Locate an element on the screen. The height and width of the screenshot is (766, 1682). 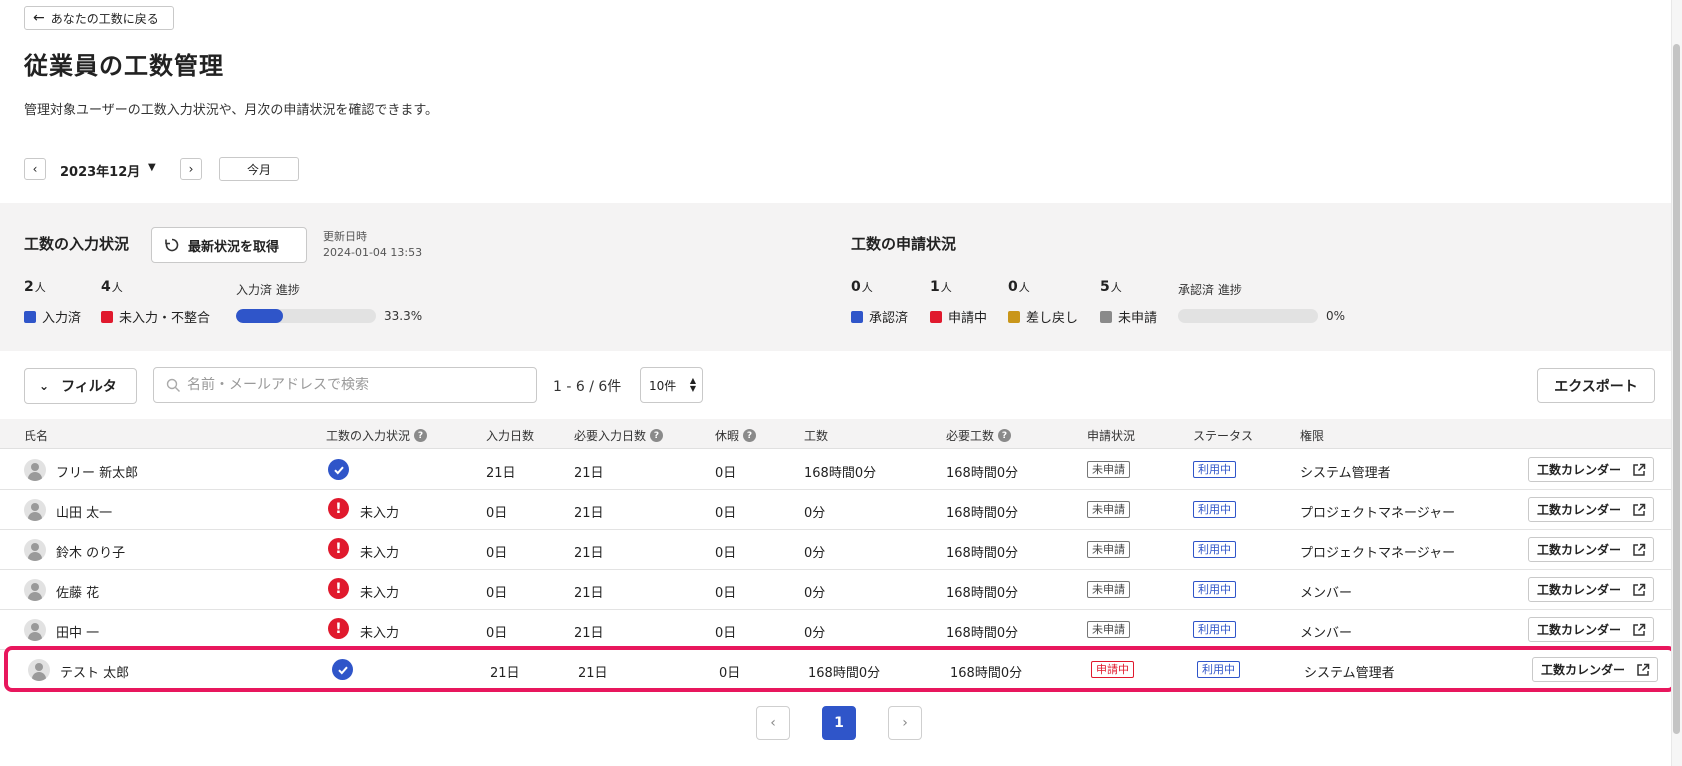
caret-down-icon: ▼ is located at coordinates (152, 167).